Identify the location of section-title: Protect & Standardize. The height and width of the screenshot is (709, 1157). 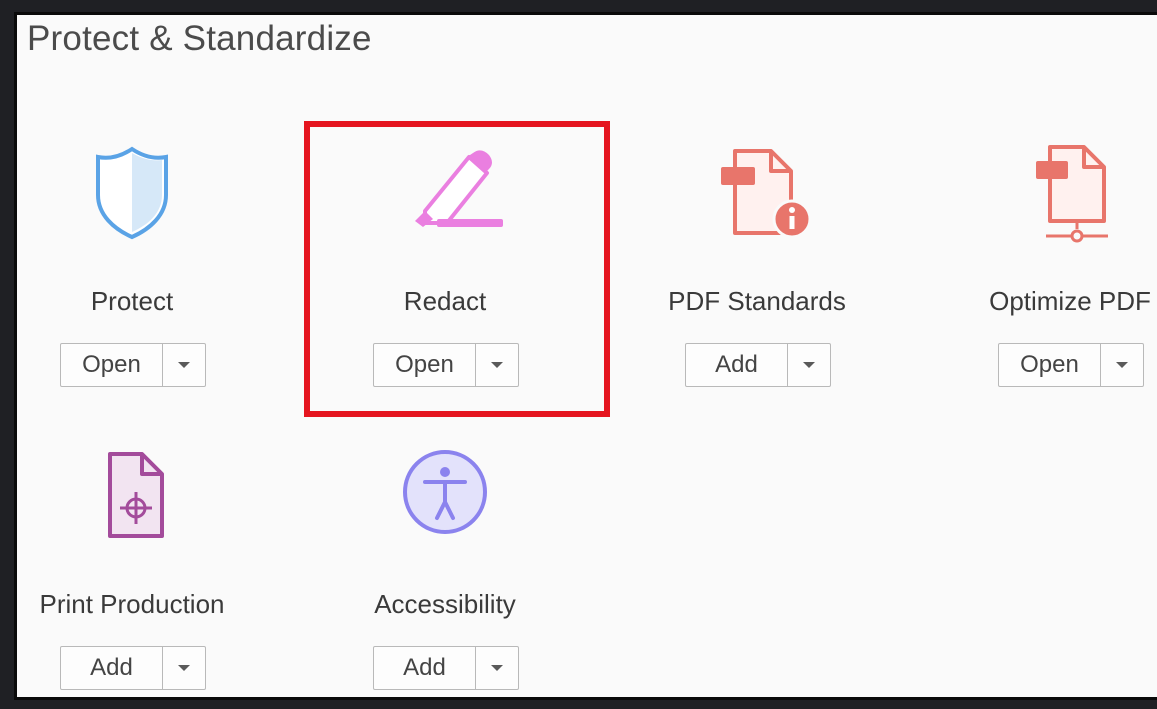
(199, 38).